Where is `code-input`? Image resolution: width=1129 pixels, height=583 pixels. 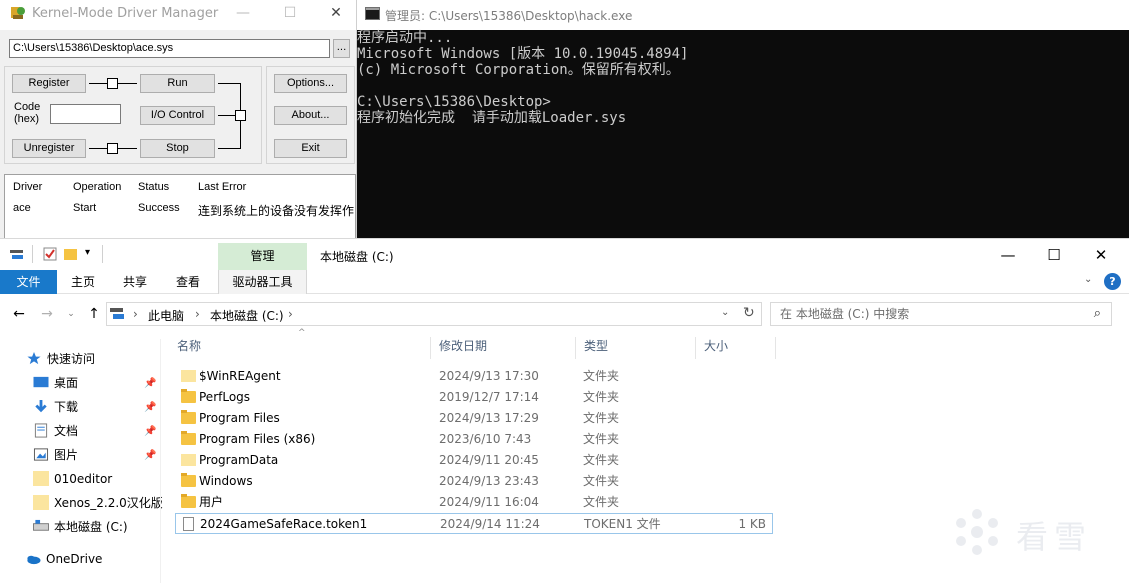 code-input is located at coordinates (85, 114).